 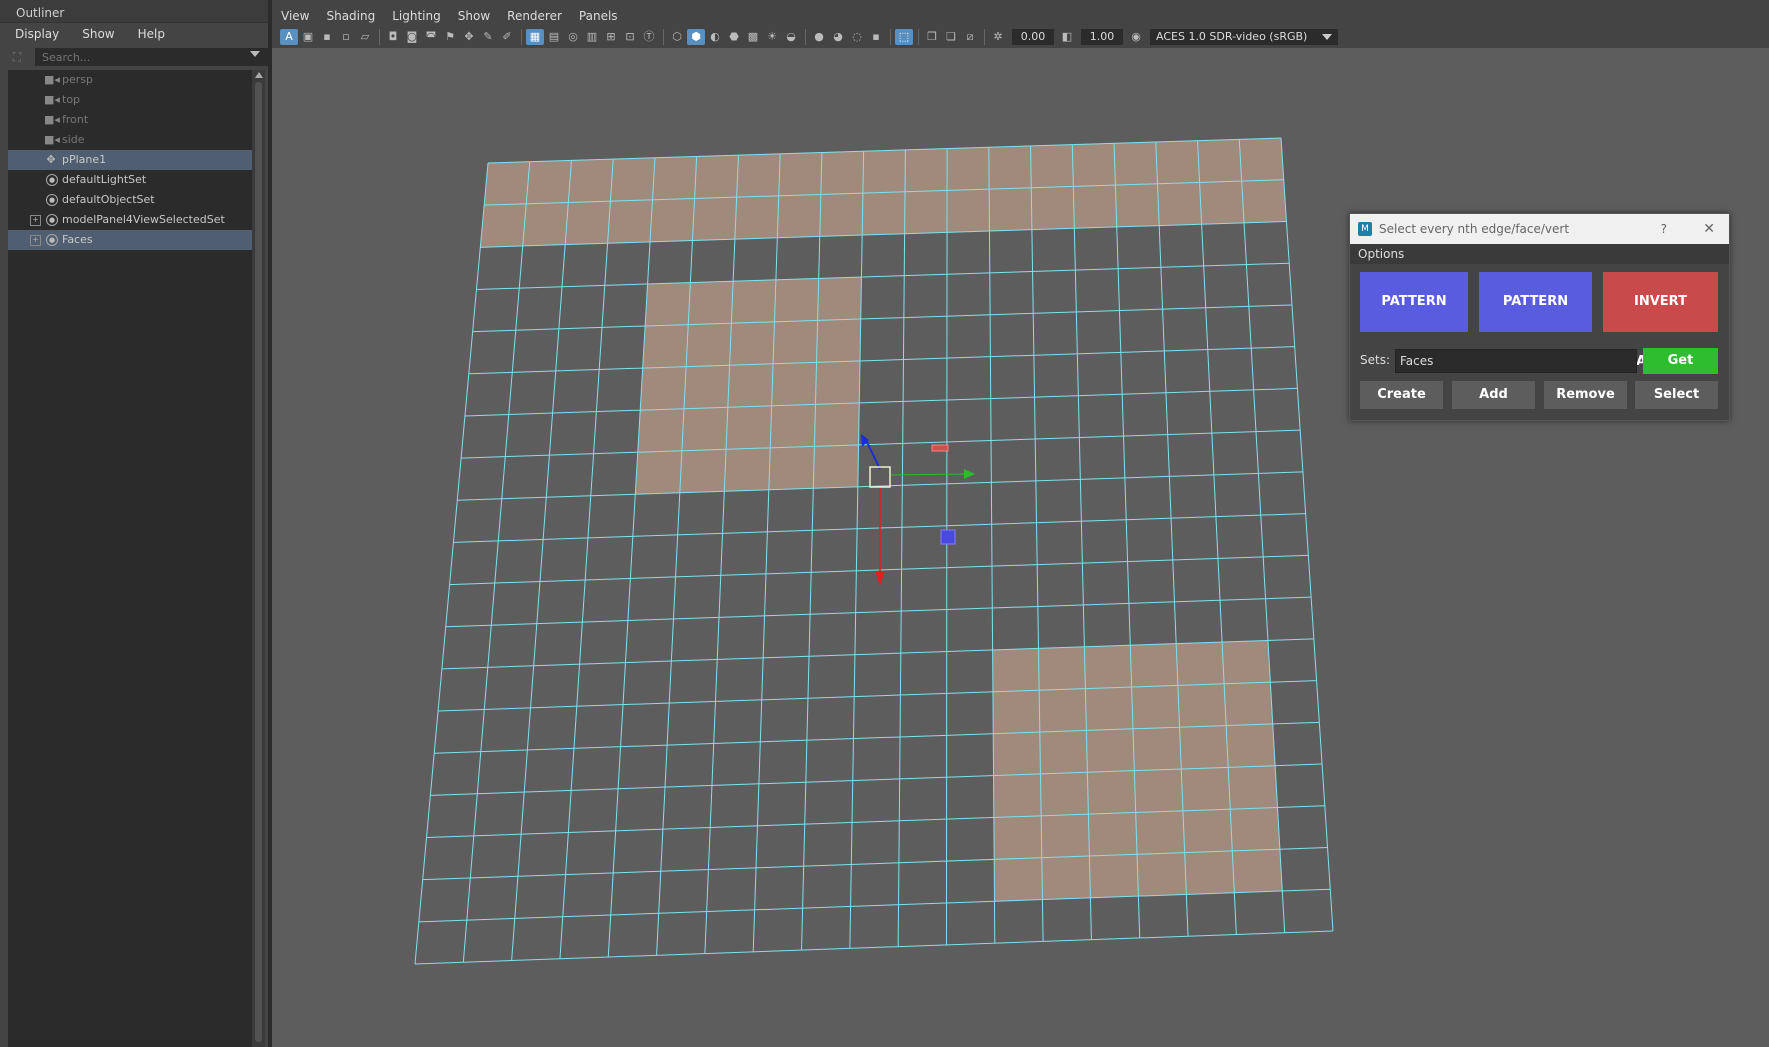 I want to click on exposure-field: 0.00, so click(x=1033, y=37).